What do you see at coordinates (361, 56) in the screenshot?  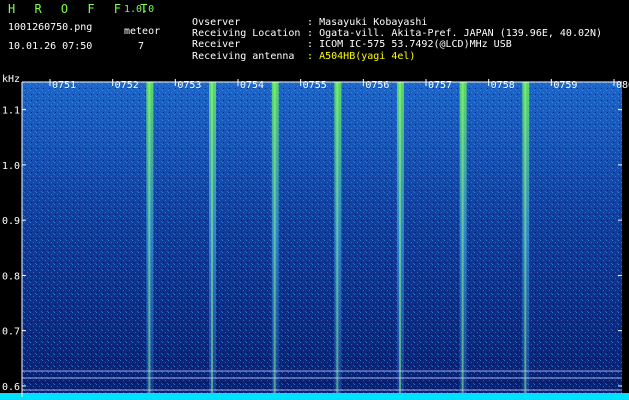 I see `info-value: : A504HB(yagi 4el)` at bounding box center [361, 56].